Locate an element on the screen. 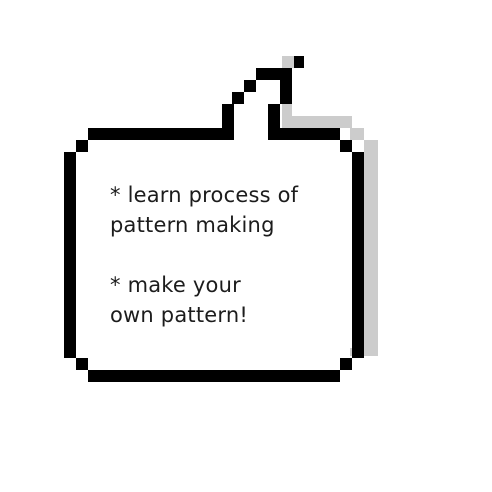 The image size is (492, 492). bullet-line-2-continued: own pattern! is located at coordinates (179, 315).